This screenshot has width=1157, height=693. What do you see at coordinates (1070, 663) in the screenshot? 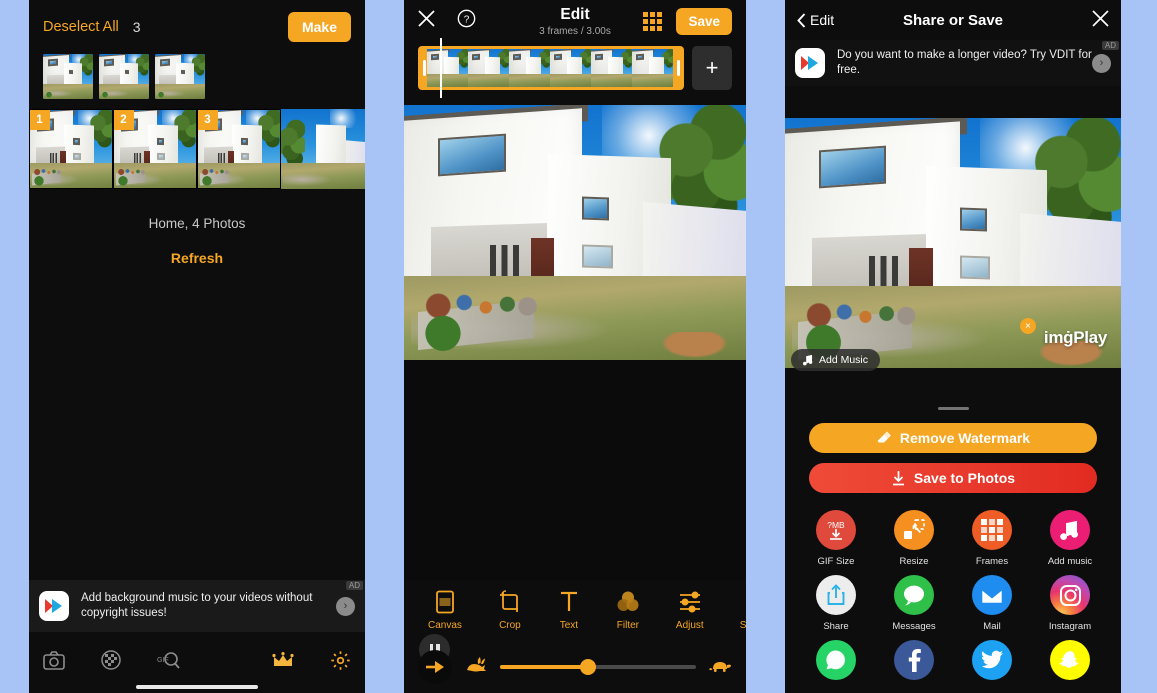
I see `share-option-snapchat` at bounding box center [1070, 663].